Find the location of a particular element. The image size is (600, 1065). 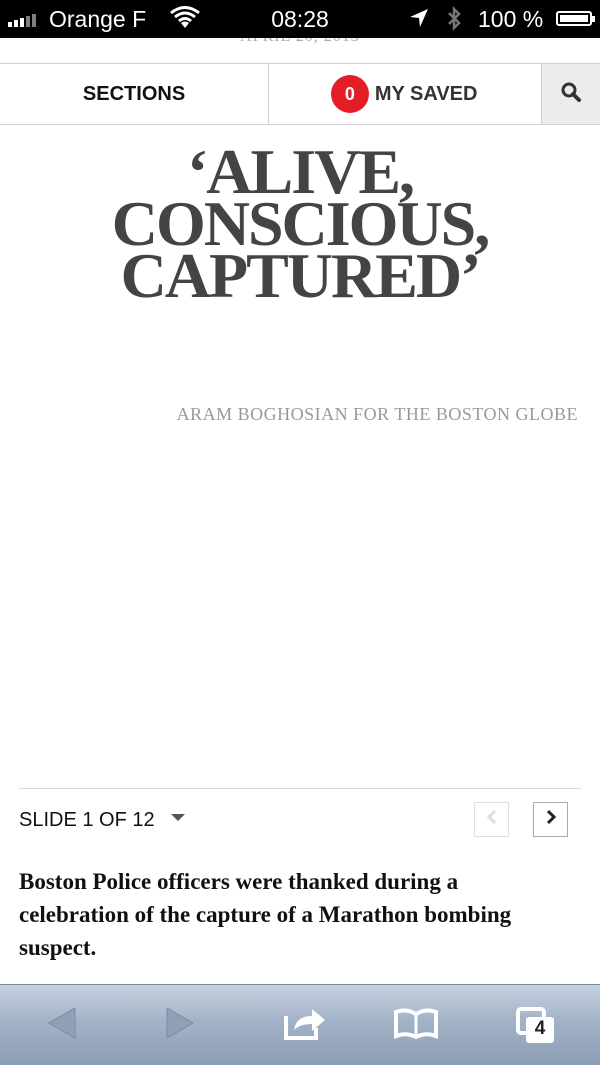

back-arrow-icon is located at coordinates (62, 1025).